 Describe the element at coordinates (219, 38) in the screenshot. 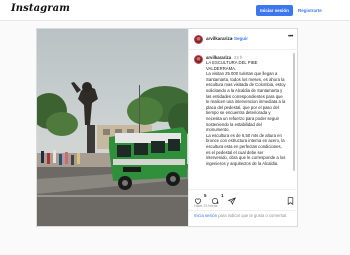

I see `post-username: arvilkarariza` at that location.